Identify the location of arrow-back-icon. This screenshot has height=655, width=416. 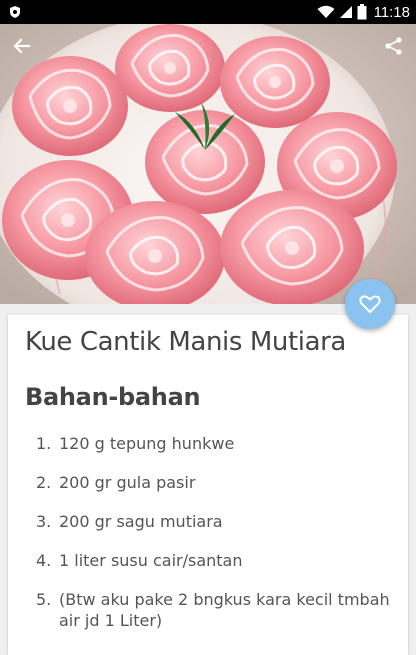
(22, 46).